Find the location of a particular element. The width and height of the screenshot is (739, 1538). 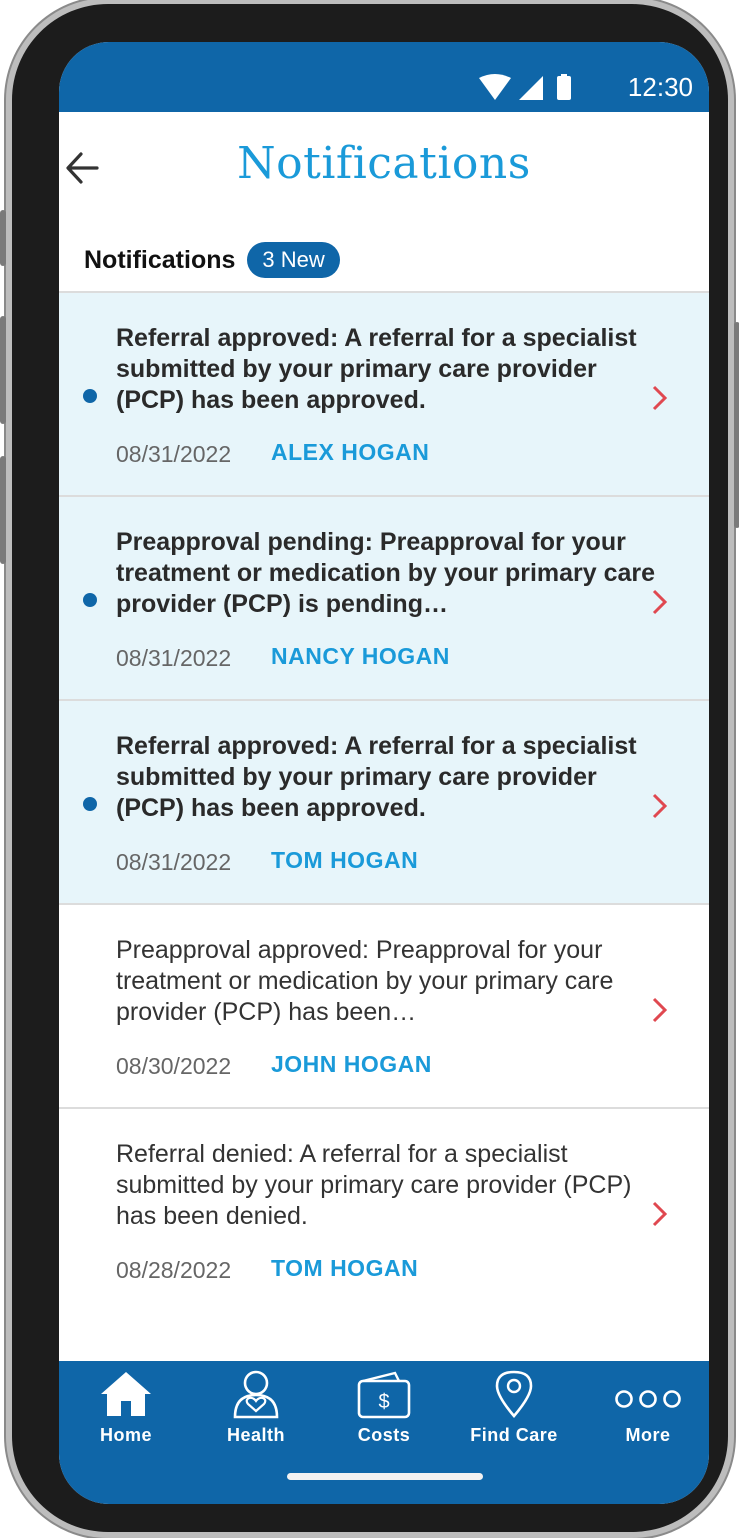

home-icon is located at coordinates (126, 1394).